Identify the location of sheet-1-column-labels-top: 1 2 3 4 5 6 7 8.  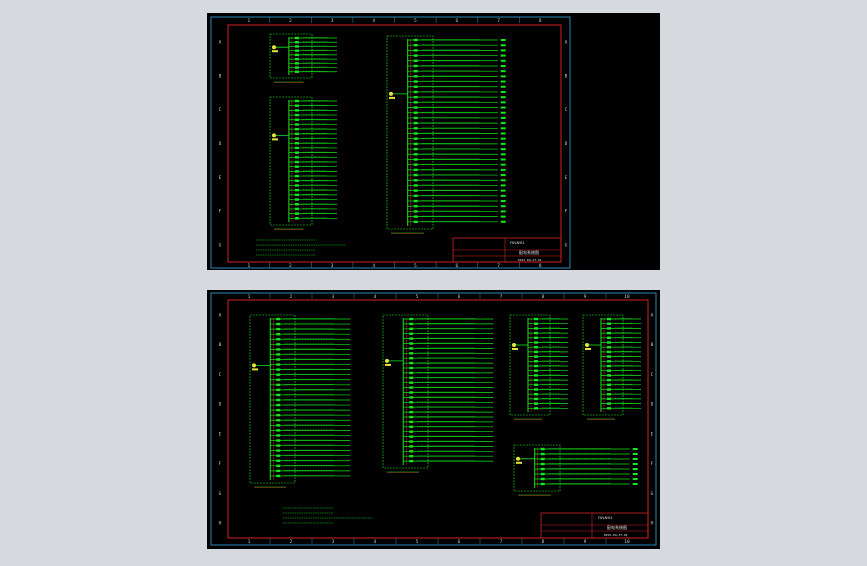
(394, 20).